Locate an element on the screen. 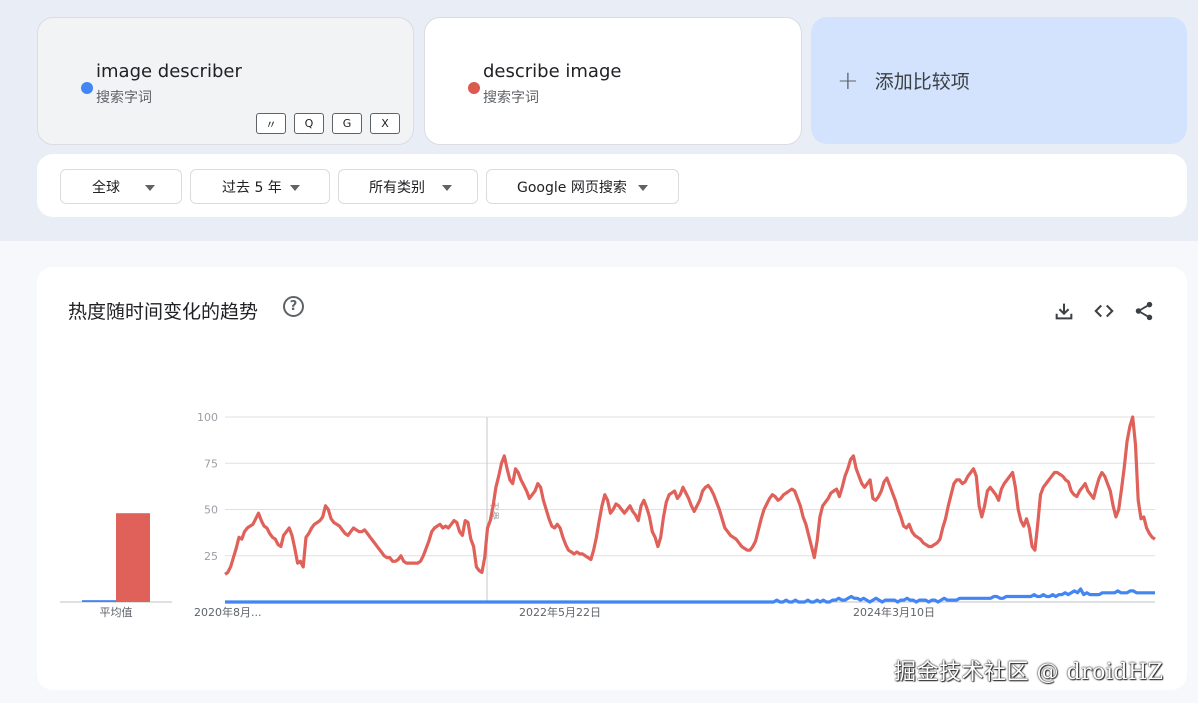 This screenshot has height=703, width=1198. term-card-describe-image: describe image 搜索字词 is located at coordinates (613, 81).